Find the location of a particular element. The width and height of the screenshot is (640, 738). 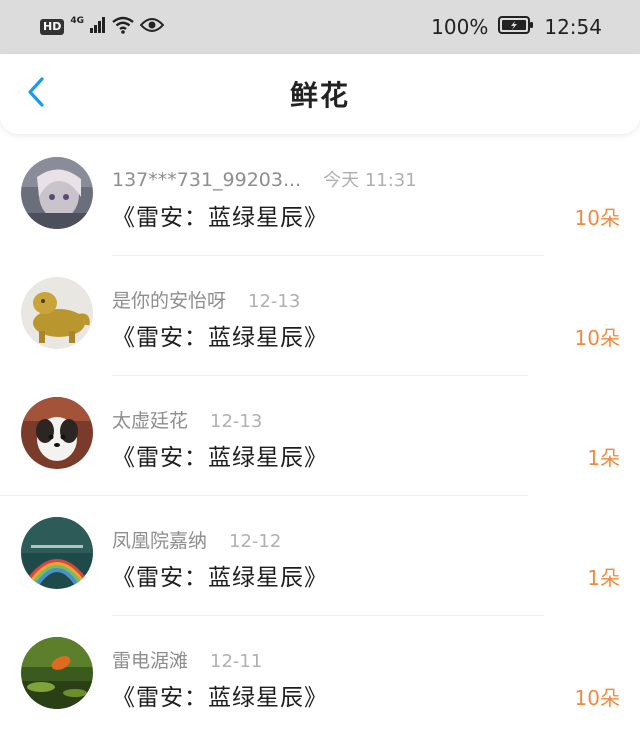

username: 凤凰院嘉纳 is located at coordinates (160, 541).